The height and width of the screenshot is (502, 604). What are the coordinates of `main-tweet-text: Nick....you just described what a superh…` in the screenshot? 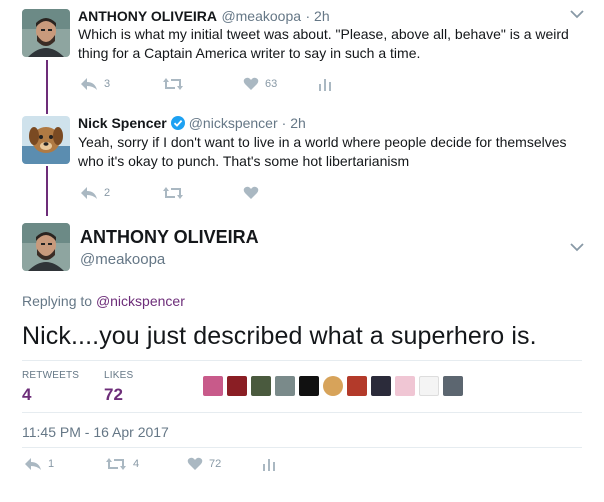 It's located at (279, 336).